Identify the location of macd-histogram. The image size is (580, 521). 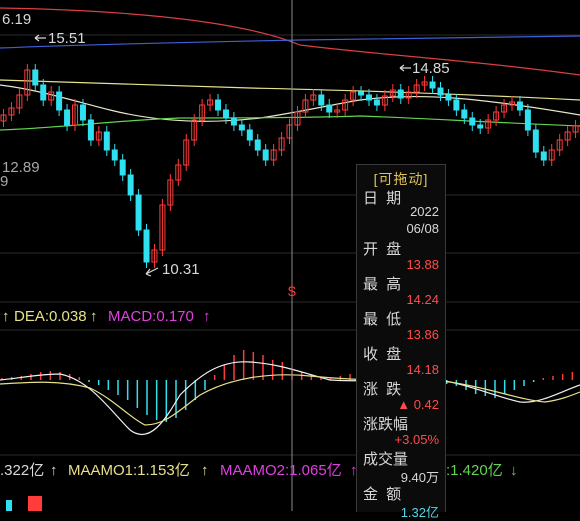
(287, 386).